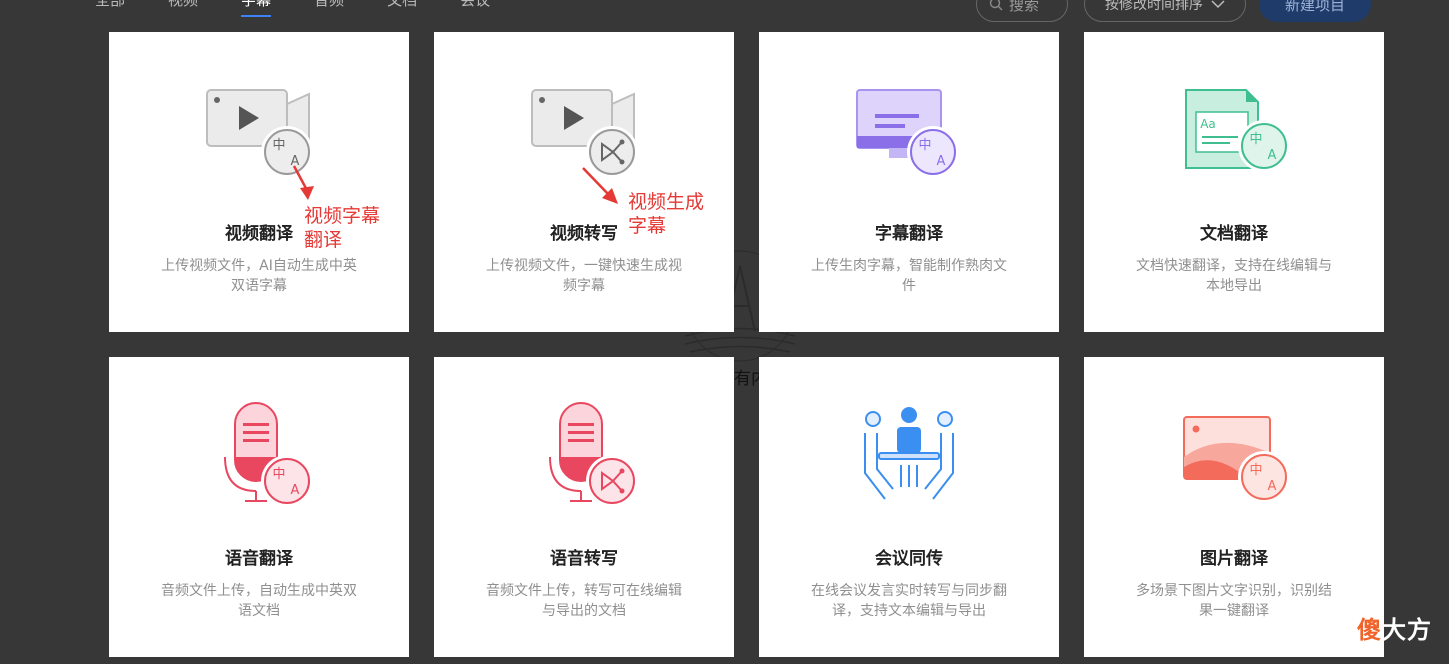 The image size is (1449, 664). Describe the element at coordinates (342, 216) in the screenshot. I see `annotation-line: 视频字幕` at that location.